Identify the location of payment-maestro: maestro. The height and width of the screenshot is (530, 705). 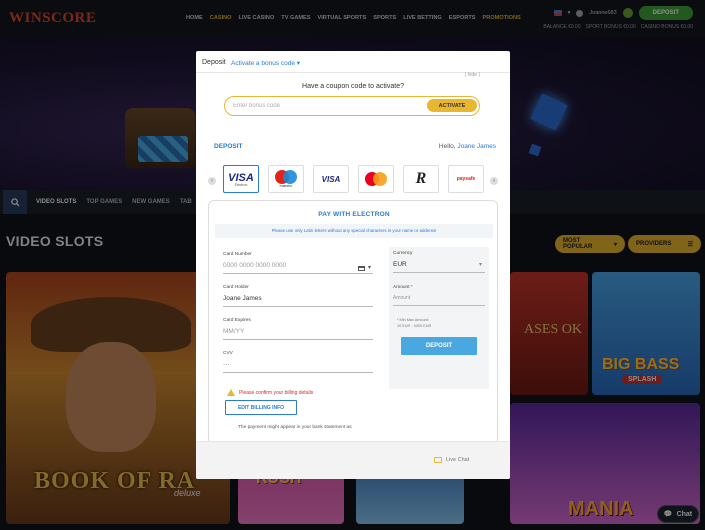
(286, 179).